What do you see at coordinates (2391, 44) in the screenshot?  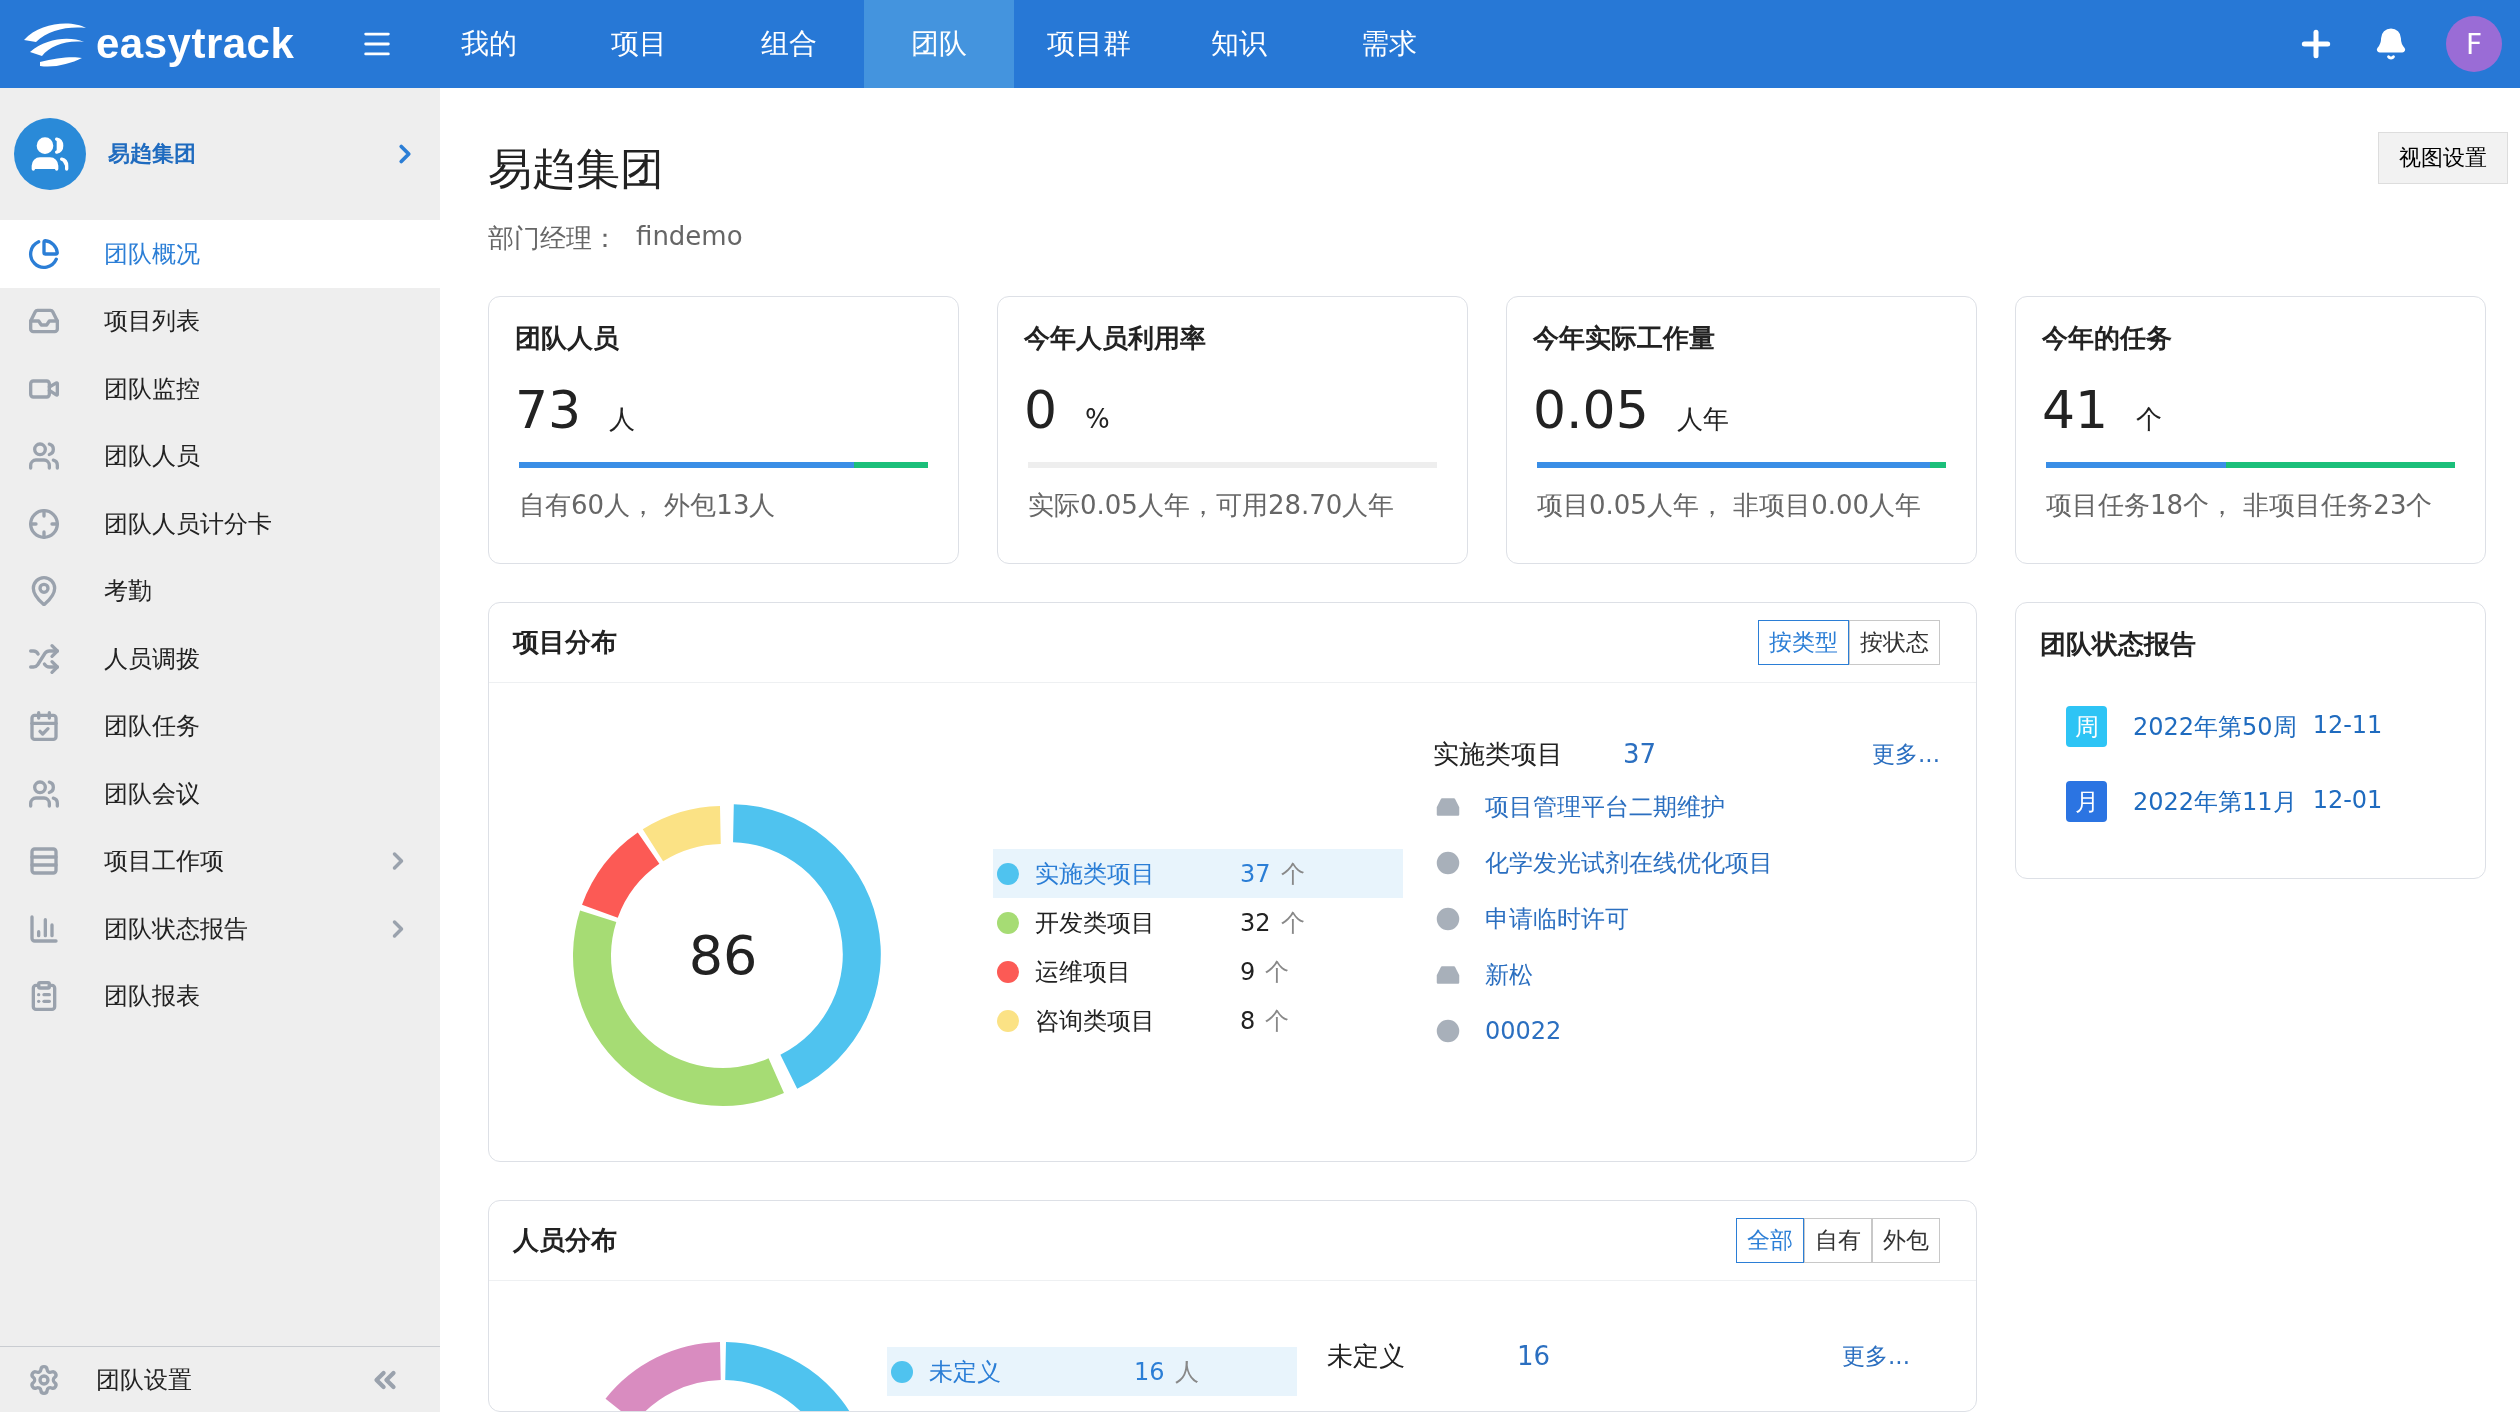 I see `bell-icon` at bounding box center [2391, 44].